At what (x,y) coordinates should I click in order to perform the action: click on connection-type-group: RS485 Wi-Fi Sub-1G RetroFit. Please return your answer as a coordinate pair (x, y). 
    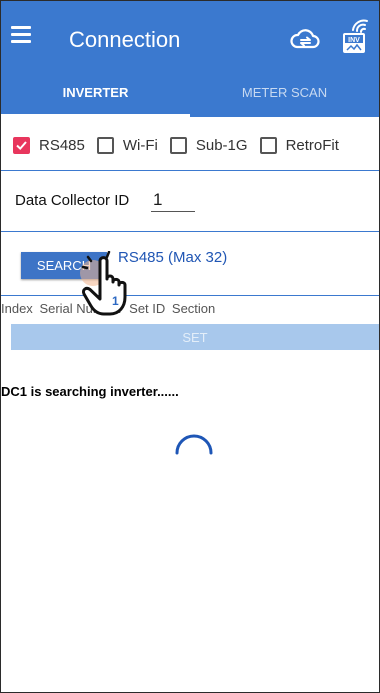
    Looking at the image, I should click on (182, 145).